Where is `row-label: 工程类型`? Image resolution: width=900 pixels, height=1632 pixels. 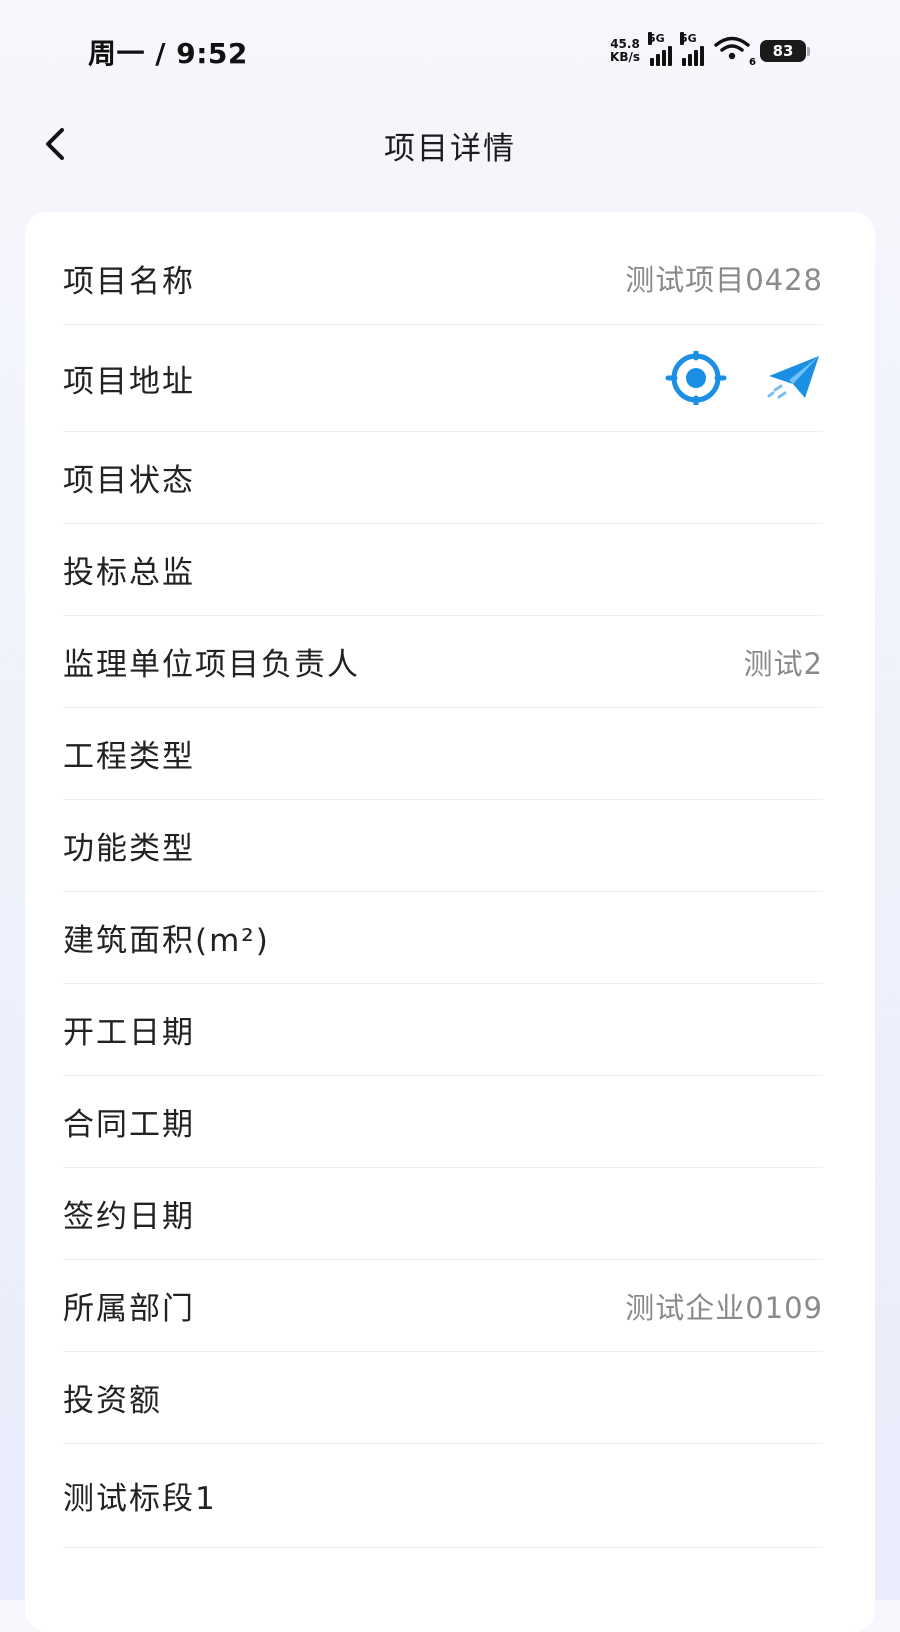
row-label: 工程类型 is located at coordinates (129, 757).